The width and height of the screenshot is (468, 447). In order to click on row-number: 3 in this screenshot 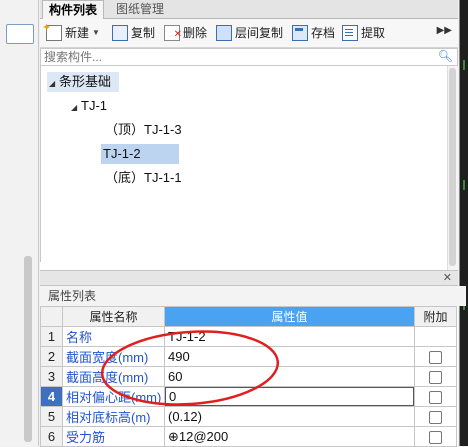, I will do `click(51, 376)`.